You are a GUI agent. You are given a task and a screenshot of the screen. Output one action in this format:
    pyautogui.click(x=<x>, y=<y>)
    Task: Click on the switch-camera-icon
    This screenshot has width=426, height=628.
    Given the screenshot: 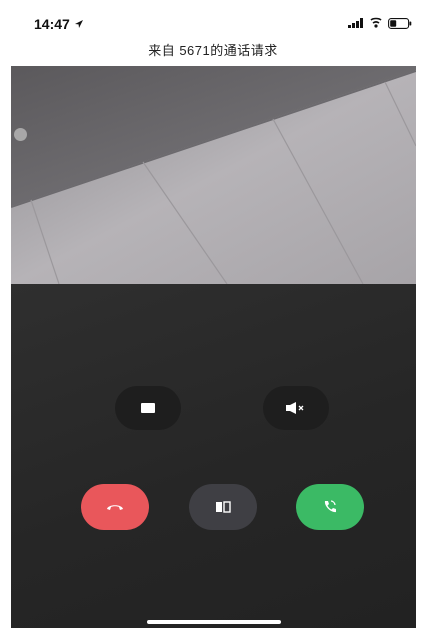 What is the action you would take?
    pyautogui.click(x=223, y=507)
    